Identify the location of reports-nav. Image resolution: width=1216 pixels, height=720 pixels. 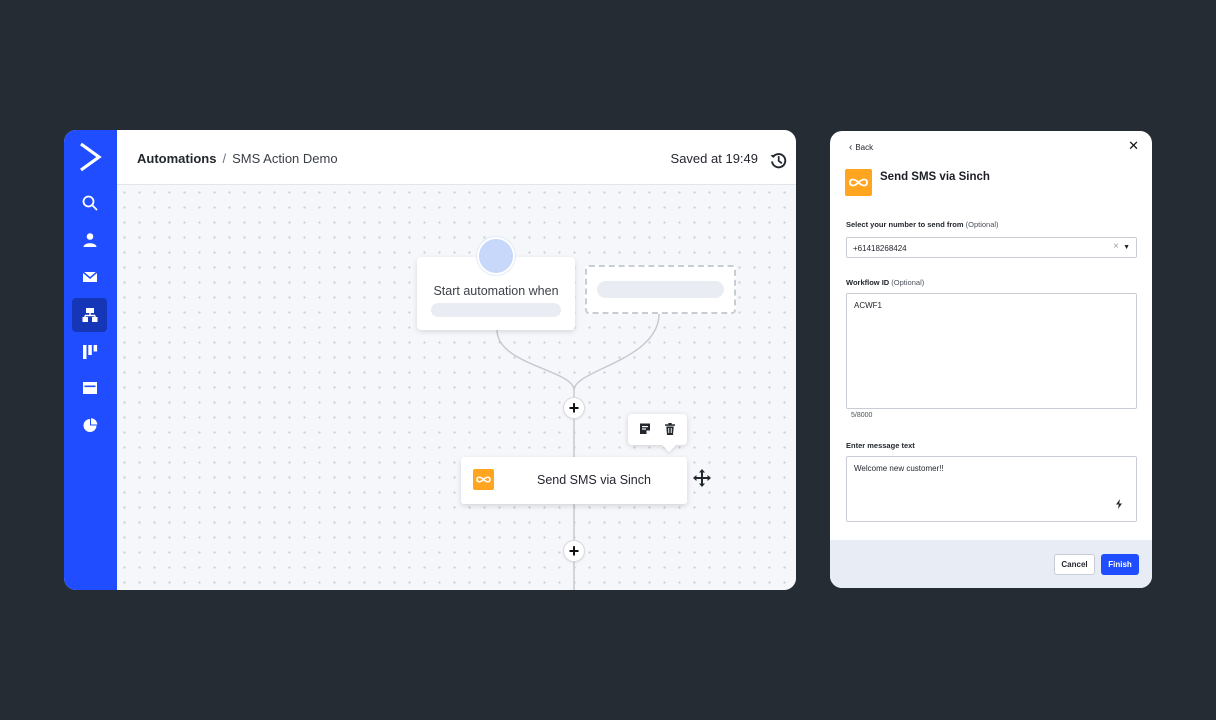
(89, 425).